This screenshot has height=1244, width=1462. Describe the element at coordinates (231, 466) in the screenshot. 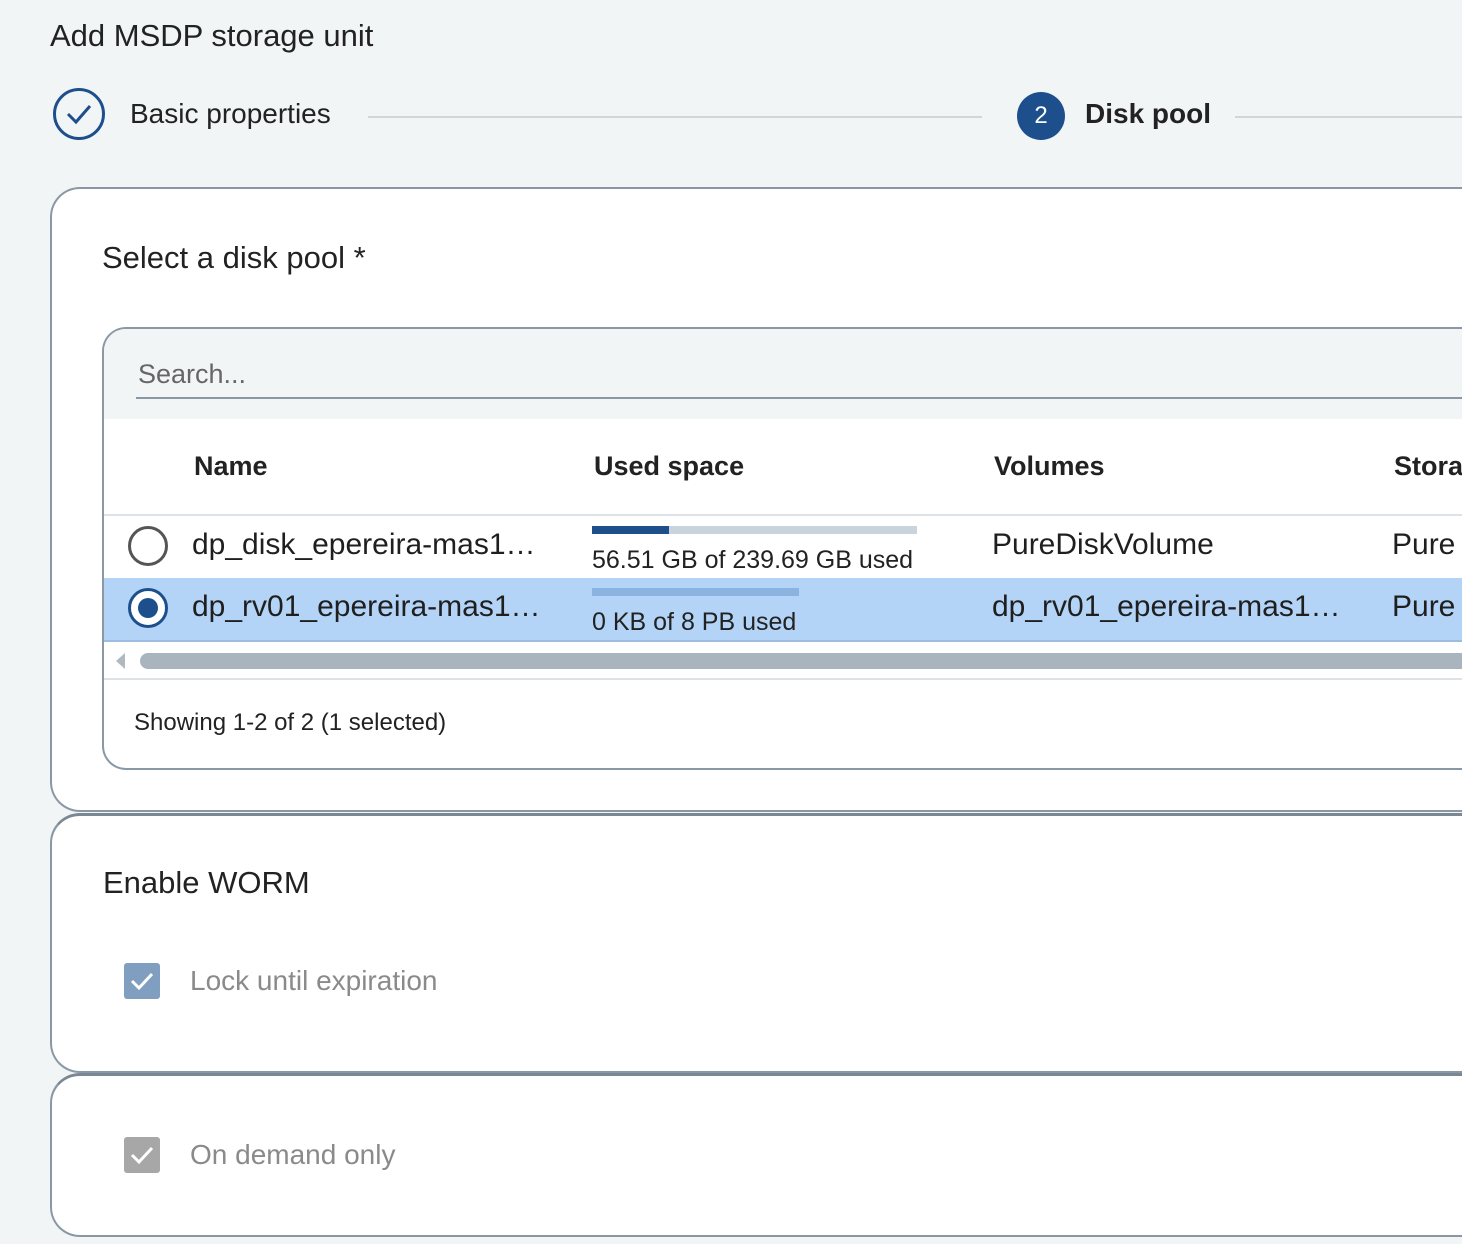

I see `column-header-name: Name` at that location.